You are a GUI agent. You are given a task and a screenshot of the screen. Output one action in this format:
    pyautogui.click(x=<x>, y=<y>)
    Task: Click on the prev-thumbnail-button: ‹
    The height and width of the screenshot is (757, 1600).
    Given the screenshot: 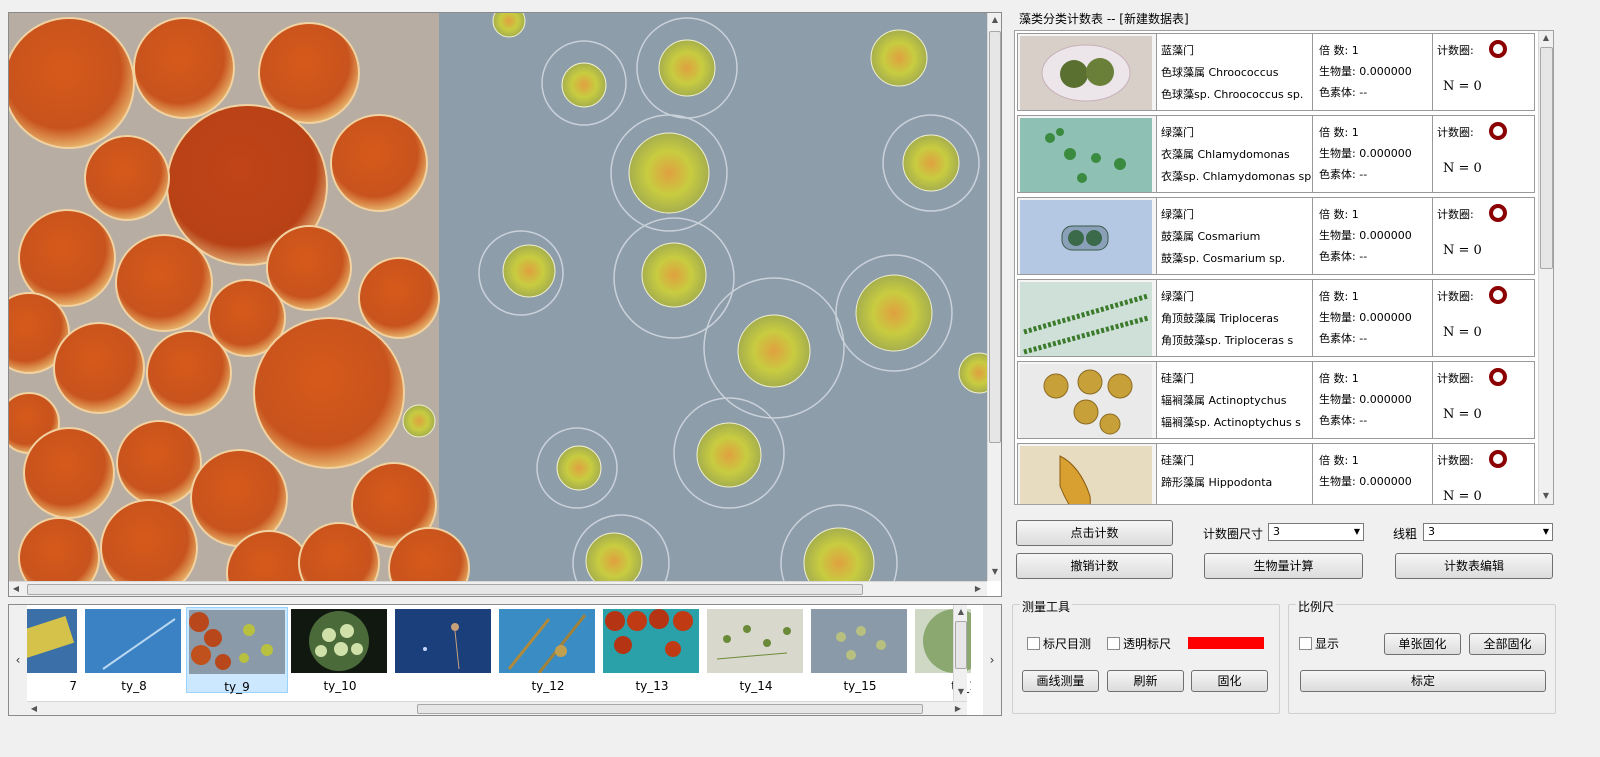 What is the action you would take?
    pyautogui.click(x=18, y=660)
    